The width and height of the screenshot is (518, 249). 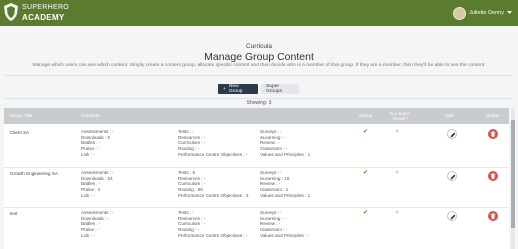 I want to click on group-title: Client SA, so click(x=19, y=133).